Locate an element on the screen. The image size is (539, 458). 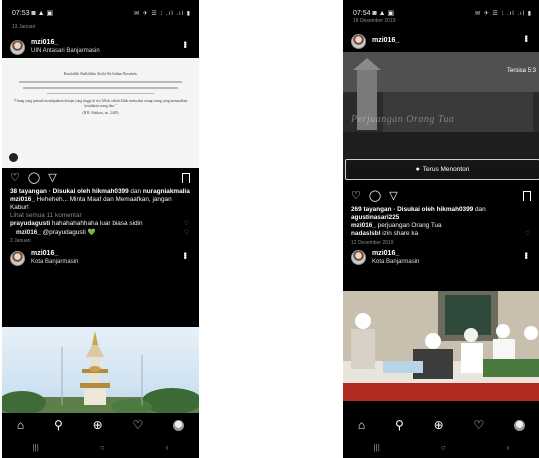
viewer-icon: ● is located at coordinates (417, 169).